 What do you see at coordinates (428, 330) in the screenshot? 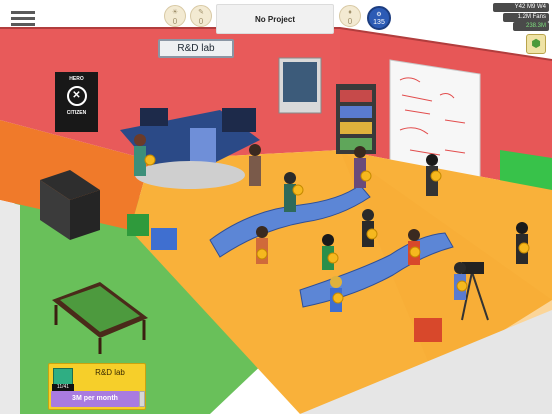
I see `red-cube` at bounding box center [428, 330].